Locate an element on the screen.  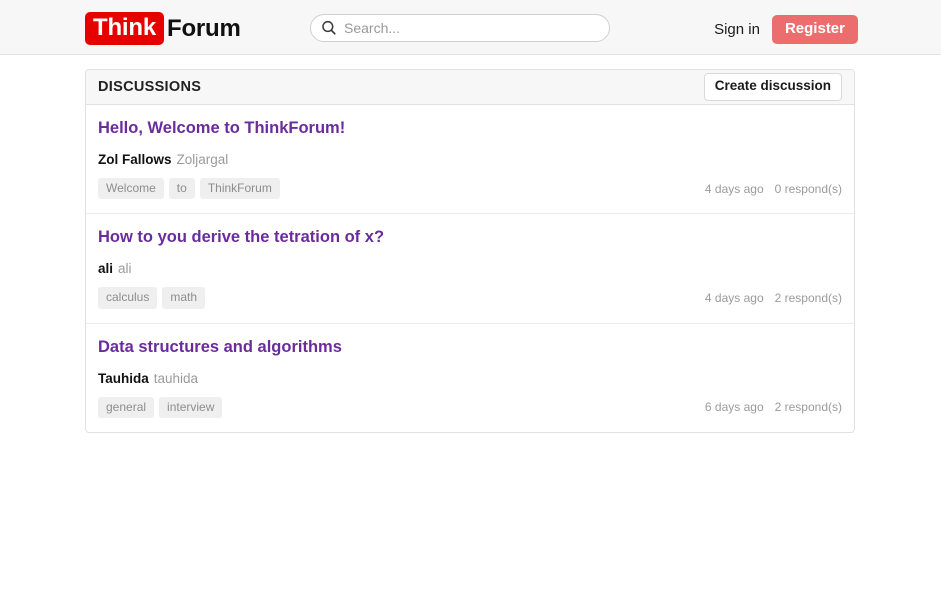
brand-logo: Think Forum is located at coordinates (163, 28).